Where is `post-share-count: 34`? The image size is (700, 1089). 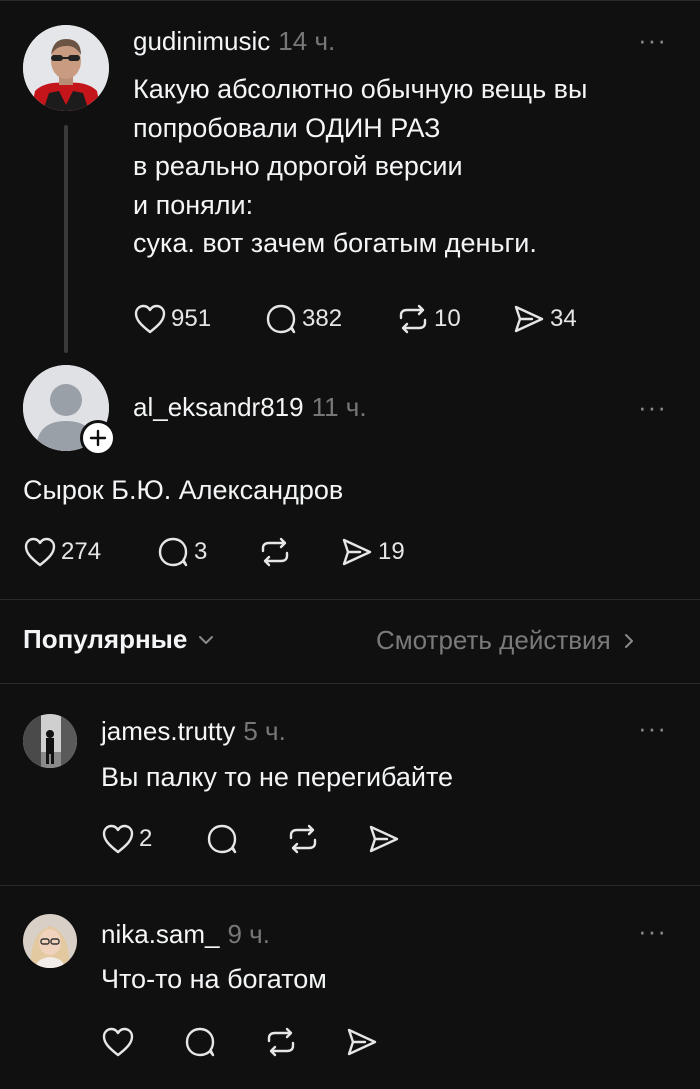
post-share-count: 34 is located at coordinates (563, 318).